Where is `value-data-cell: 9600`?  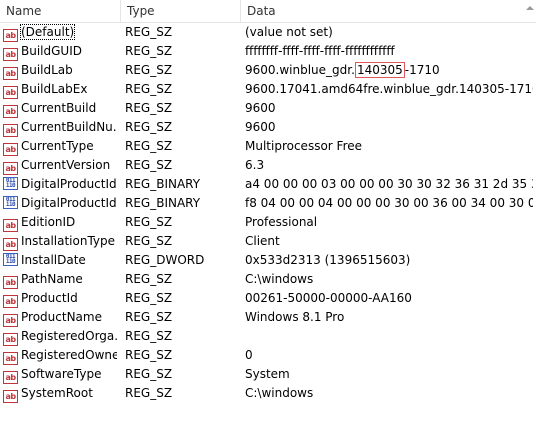 value-data-cell: 9600 is located at coordinates (260, 127).